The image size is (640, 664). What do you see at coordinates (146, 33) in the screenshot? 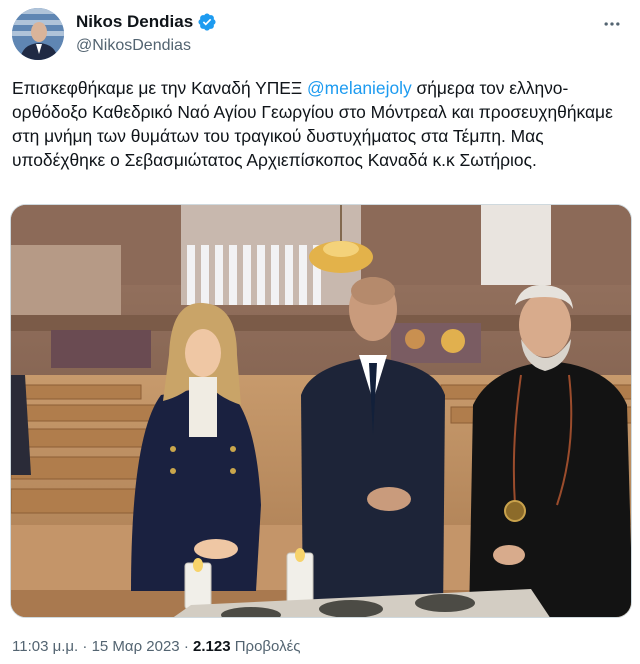
I see `author-names: Nikos Dendias @NikosDendias` at bounding box center [146, 33].